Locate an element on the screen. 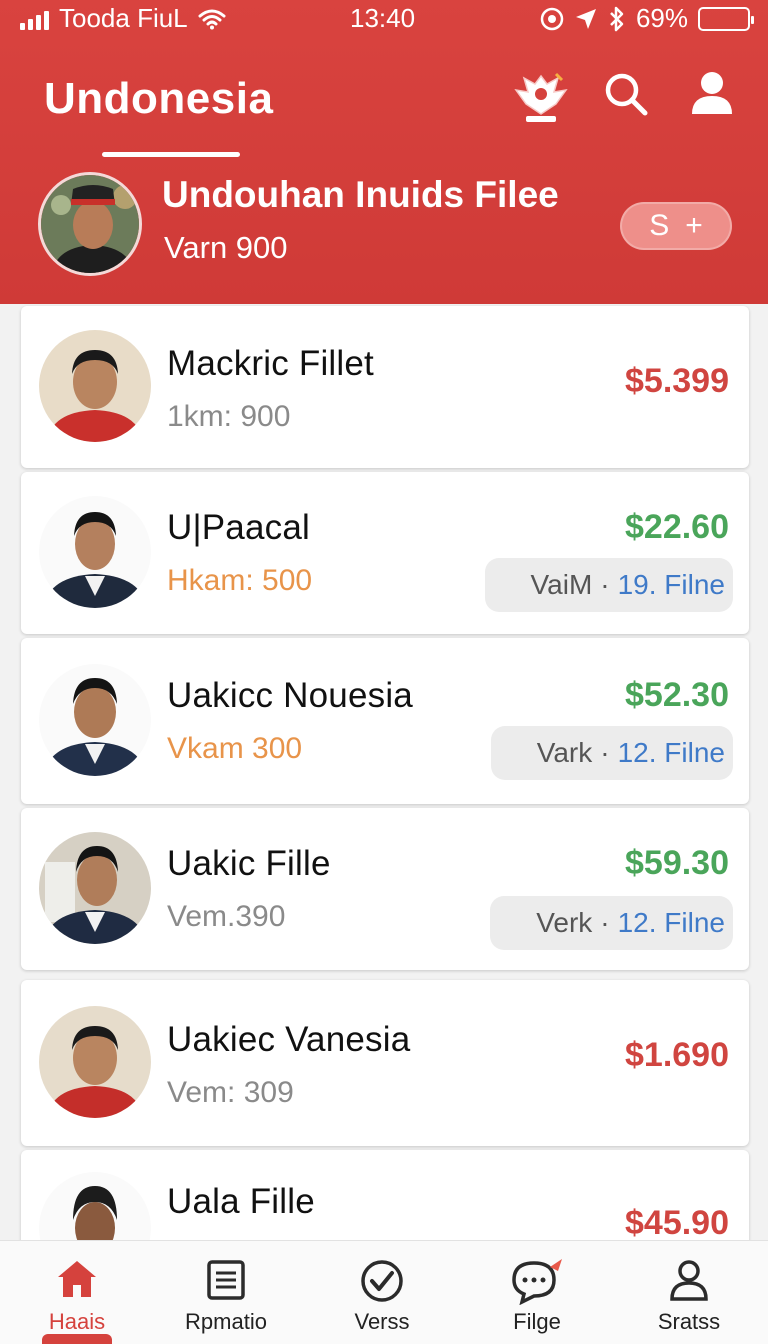  active-tab-indicator is located at coordinates (77, 1339).